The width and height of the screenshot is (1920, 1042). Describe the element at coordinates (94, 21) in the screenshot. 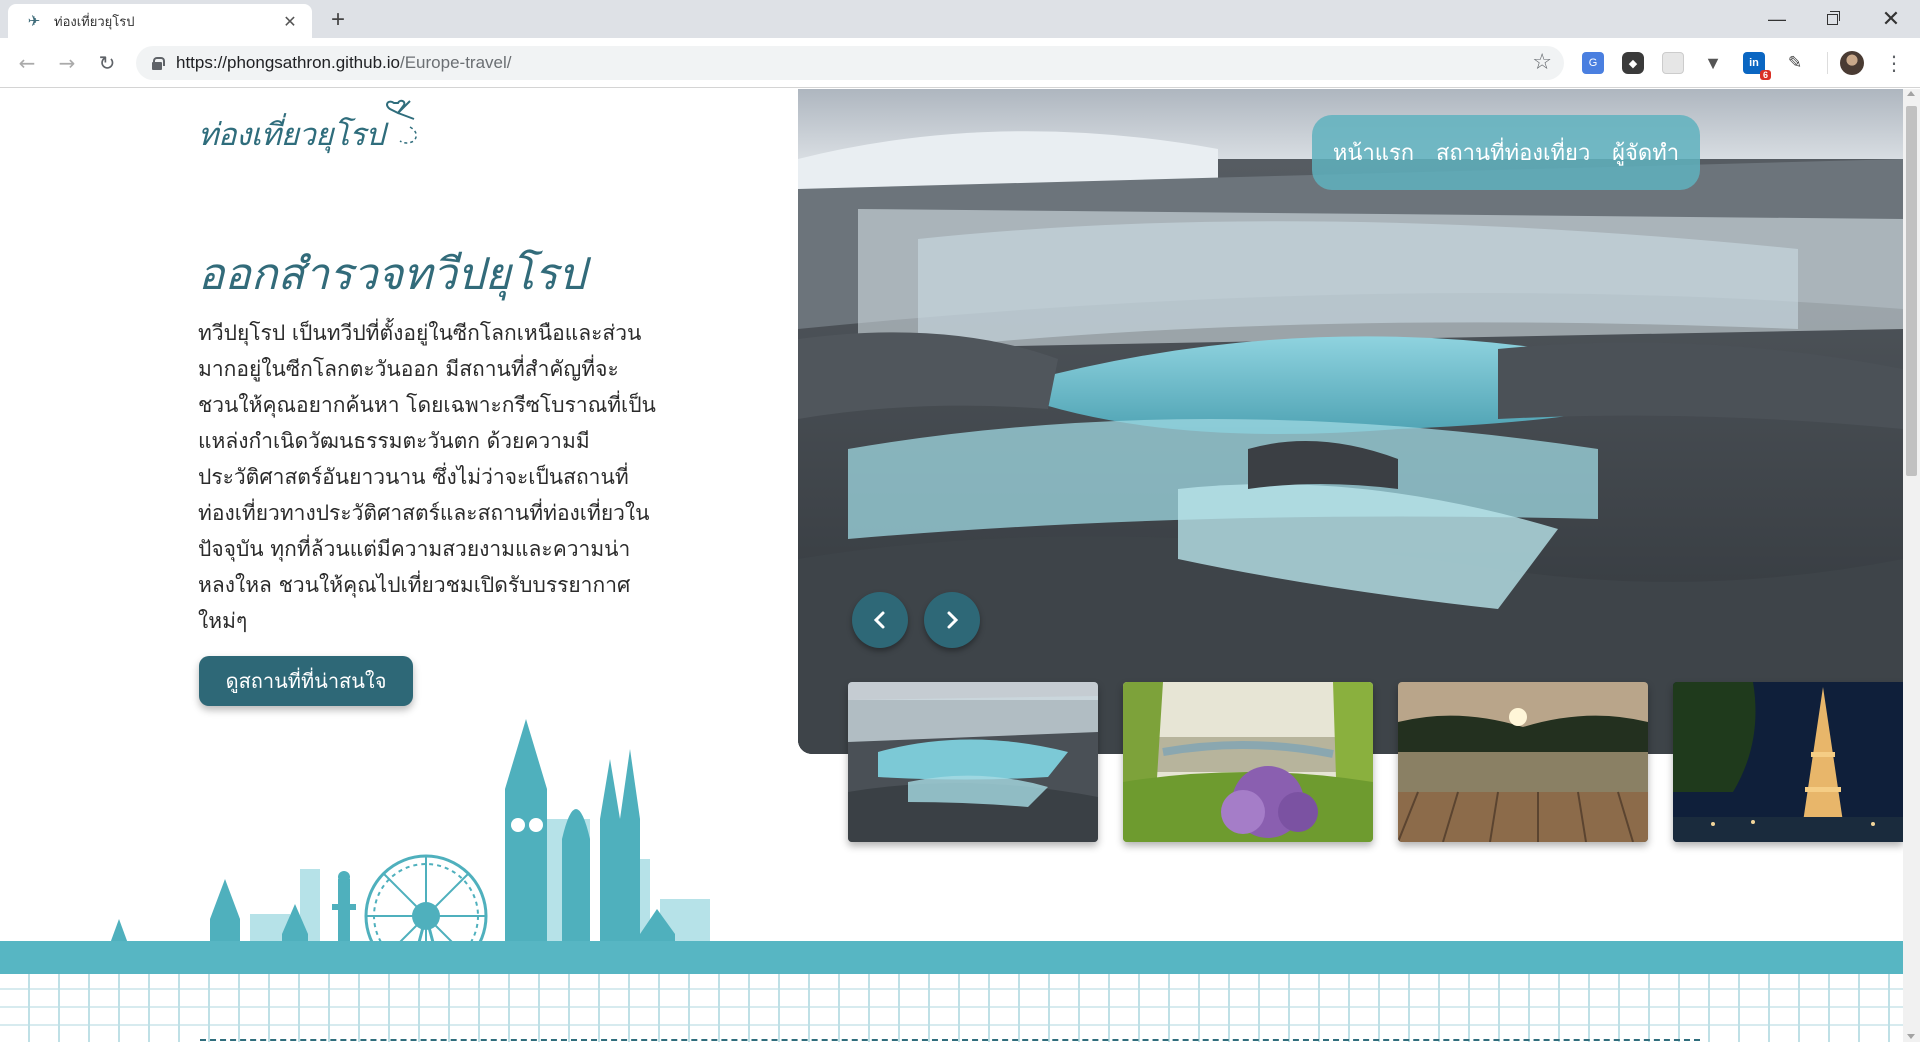

I see `tab-title: ท่องเที่ยวยุโรป` at that location.